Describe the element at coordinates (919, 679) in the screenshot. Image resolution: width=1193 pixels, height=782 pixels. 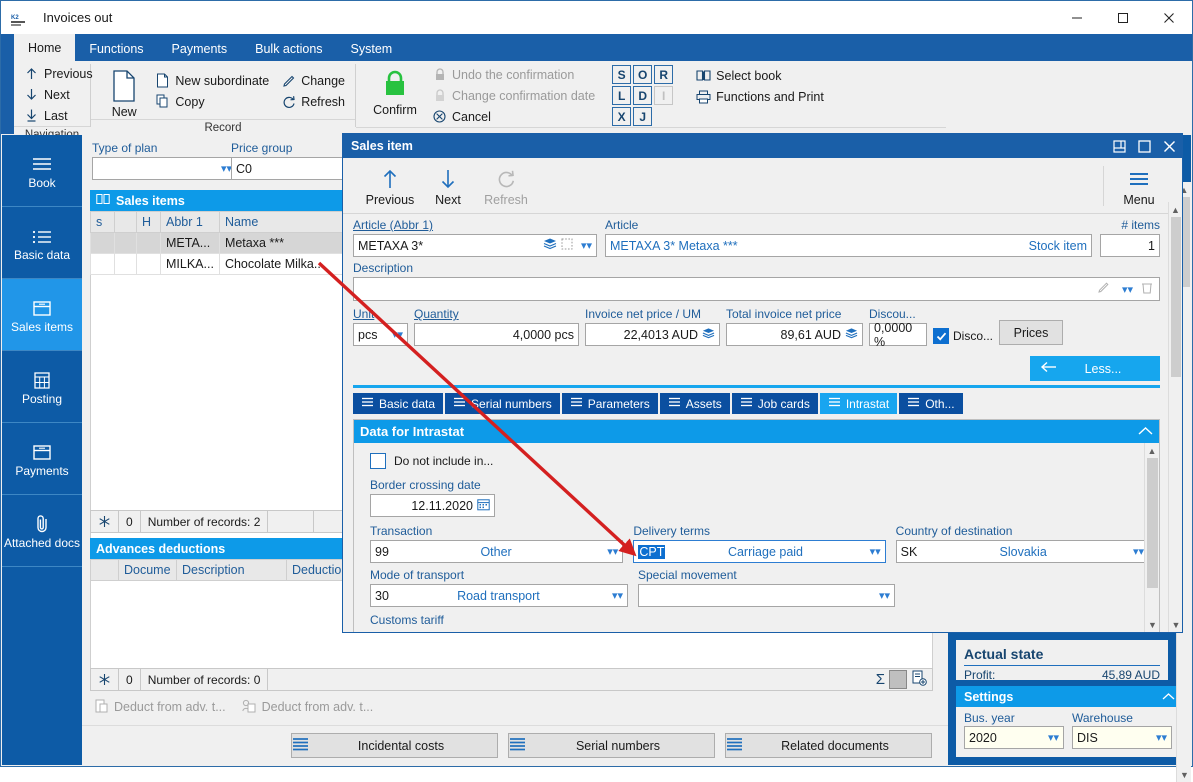
I see `export-icon` at that location.